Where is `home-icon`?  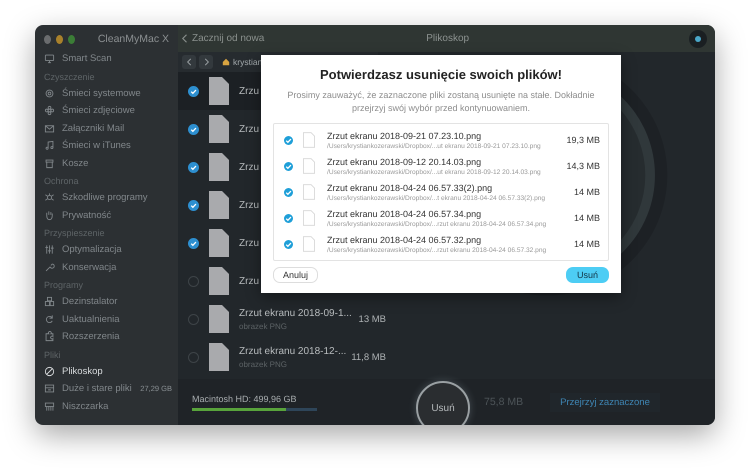
home-icon is located at coordinates (226, 62).